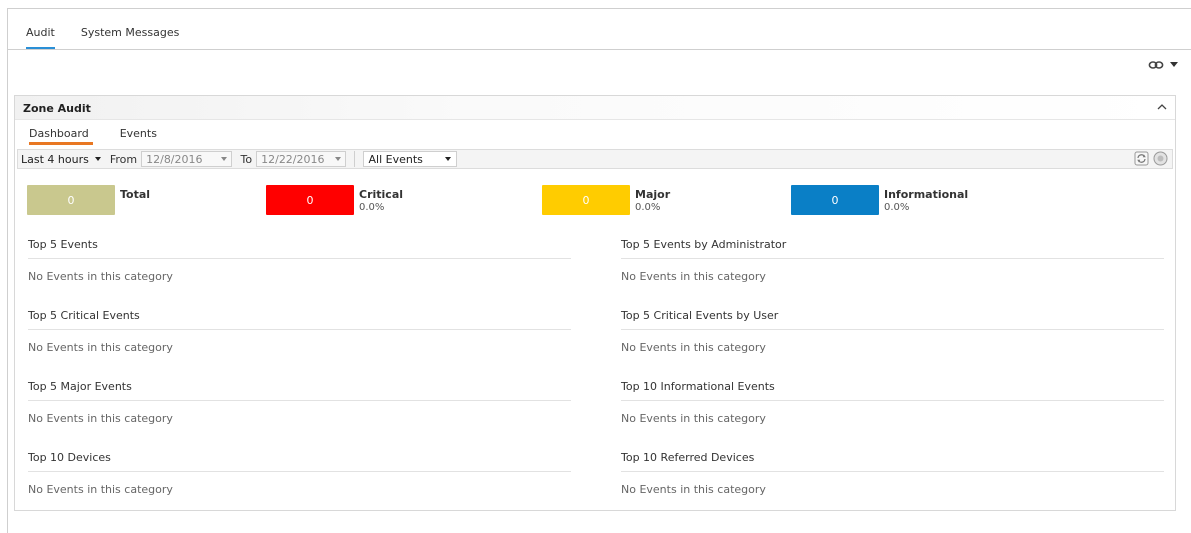 This screenshot has width=1191, height=533. I want to click on event-type-value: All Events, so click(395, 159).